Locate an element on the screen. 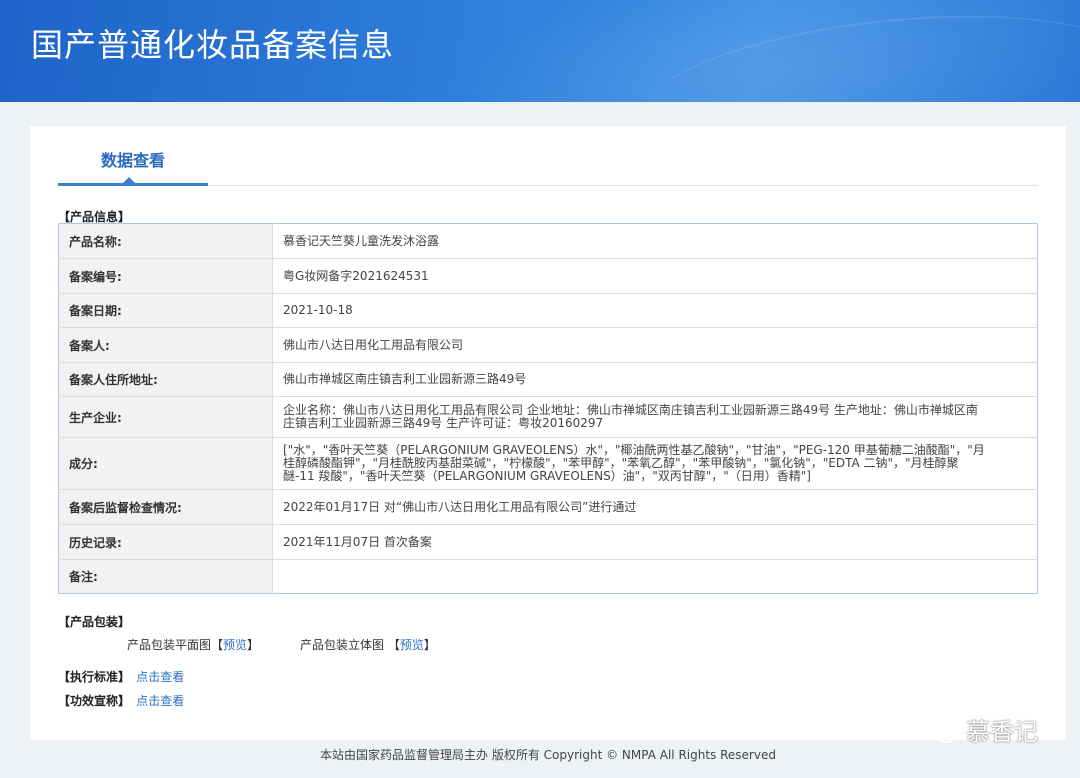 The width and height of the screenshot is (1080, 778). table-row: 产品名称: 慕香记天竺葵儿童洗发沐浴露 is located at coordinates (548, 241).